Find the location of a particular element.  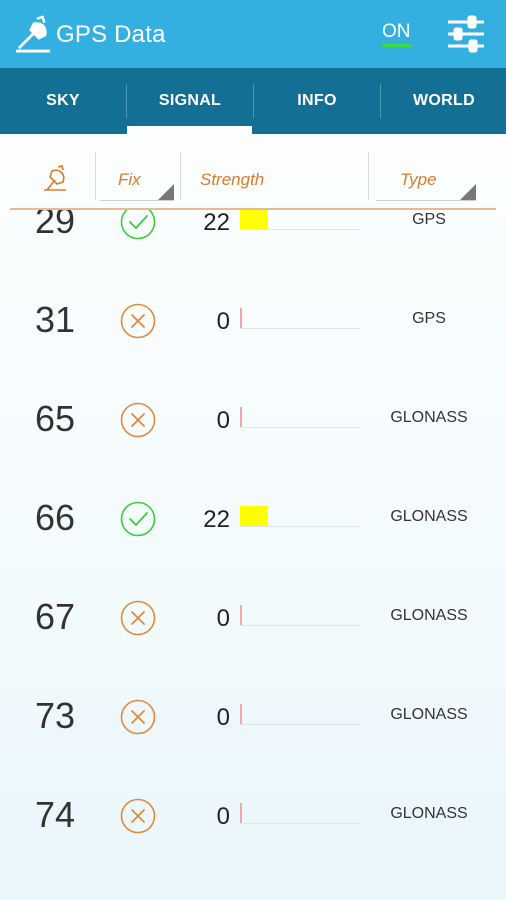

app-bar: GPS Data ON is located at coordinates (253, 34).